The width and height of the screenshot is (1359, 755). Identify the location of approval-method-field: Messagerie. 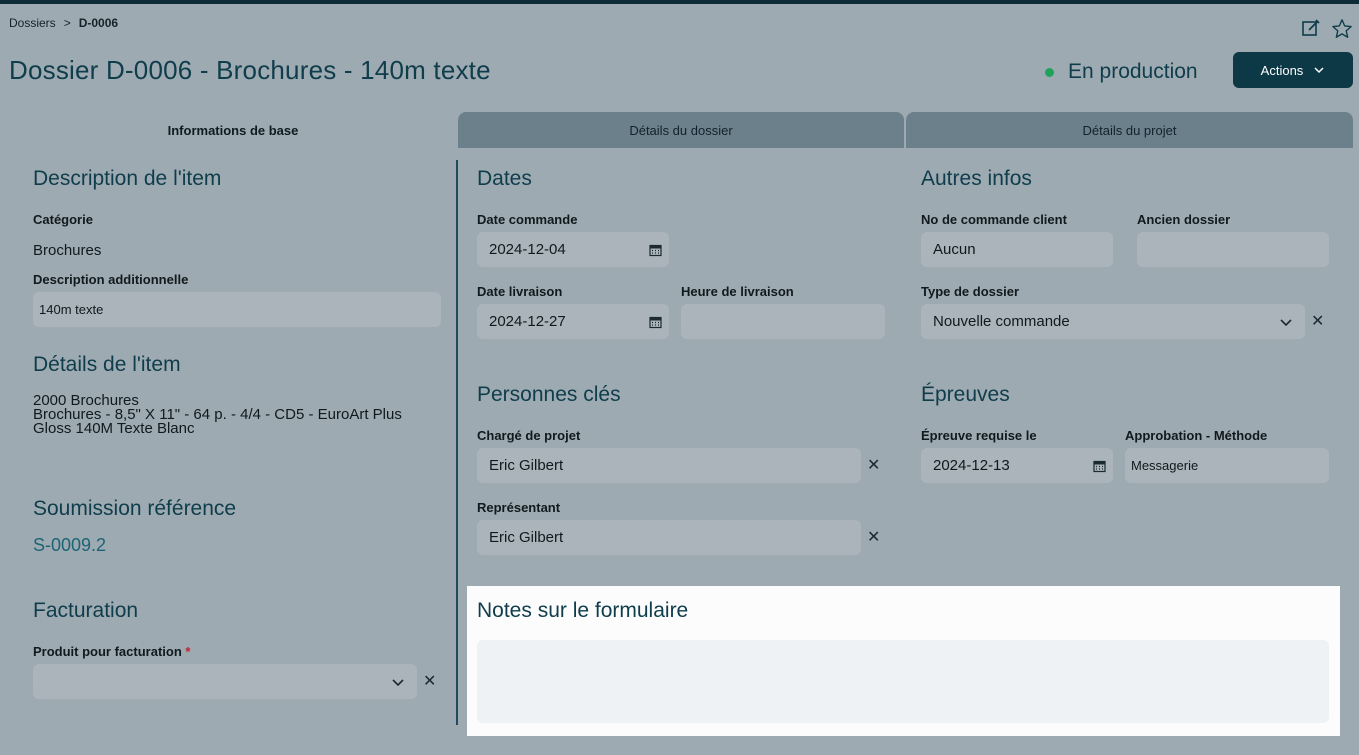
(1227, 465).